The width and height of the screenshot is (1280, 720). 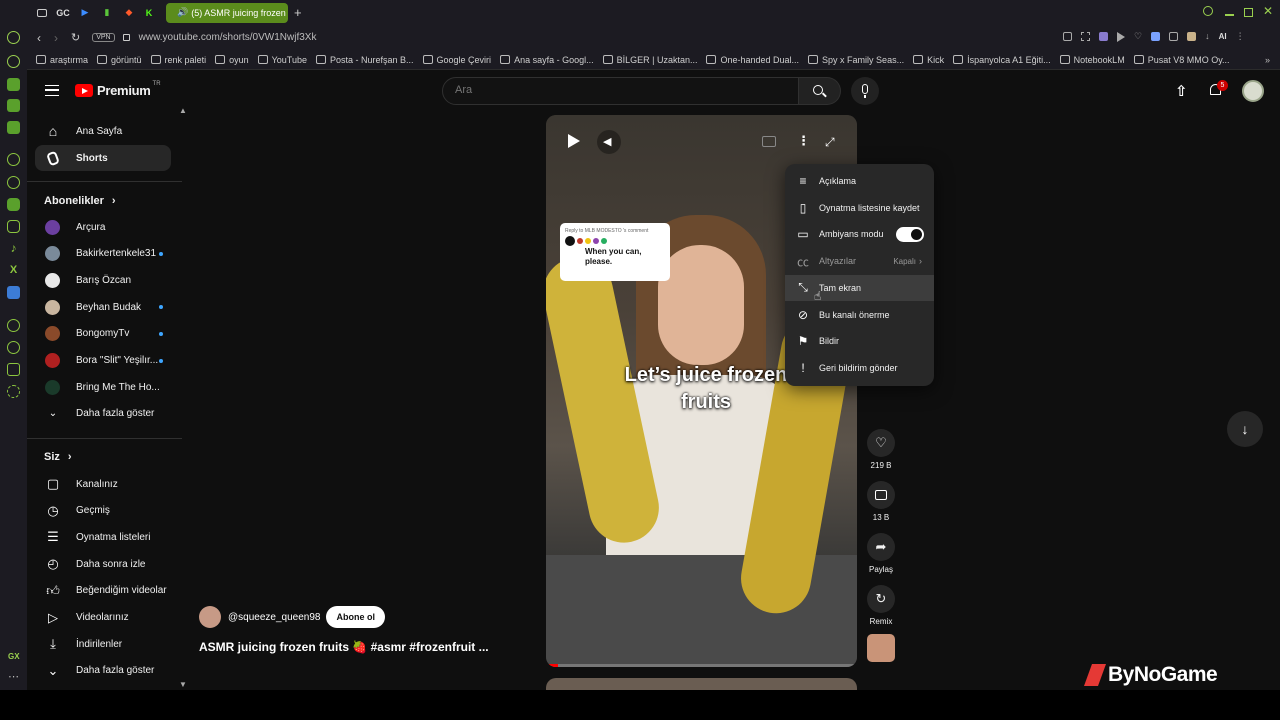 I want to click on subscriptions-title: Abonelikler ›, so click(x=80, y=201).